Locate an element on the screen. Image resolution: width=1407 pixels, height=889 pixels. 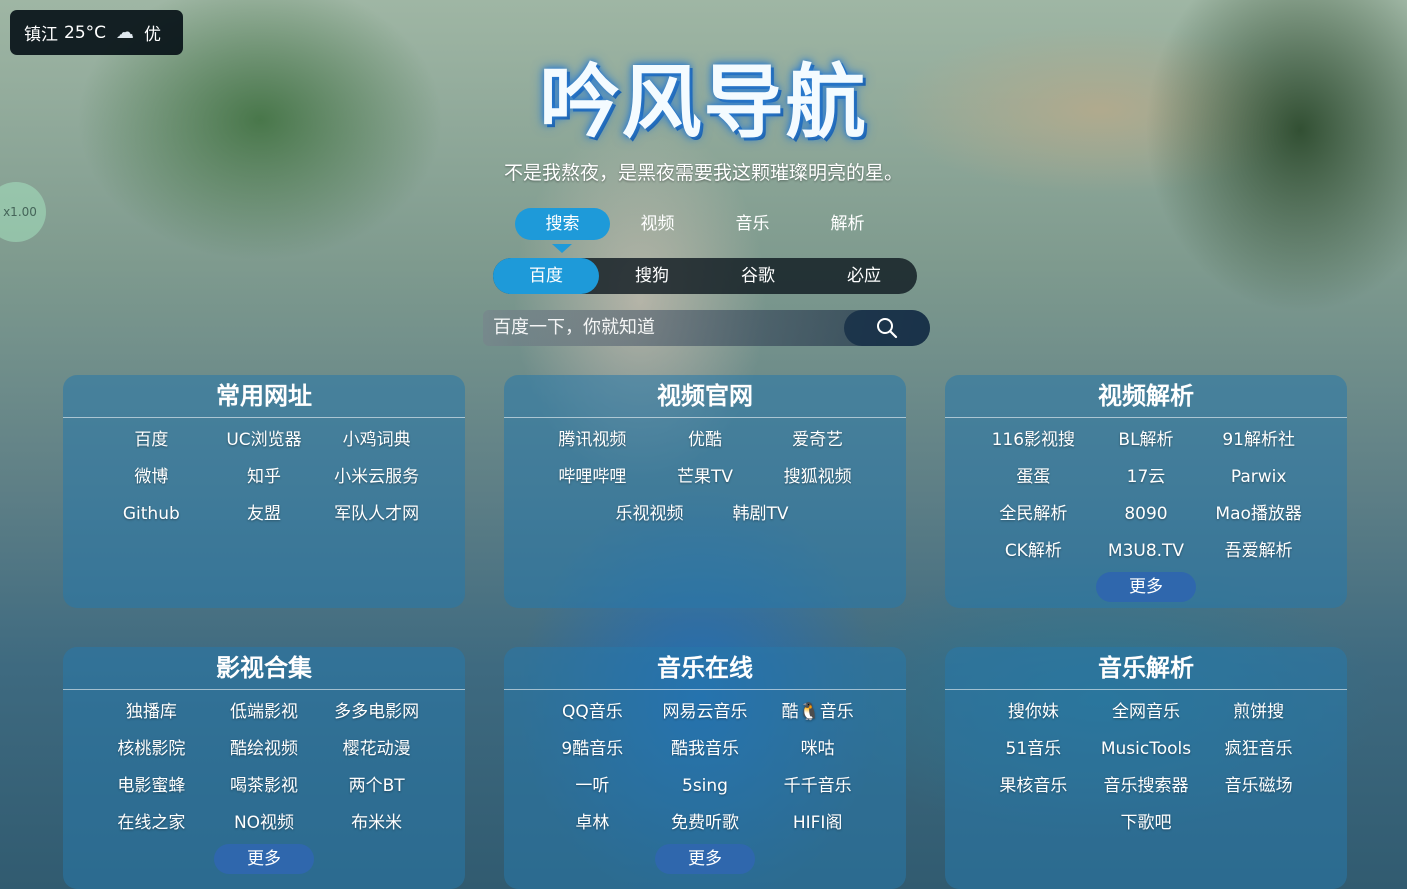
site-link: 百度 is located at coordinates (151, 440).